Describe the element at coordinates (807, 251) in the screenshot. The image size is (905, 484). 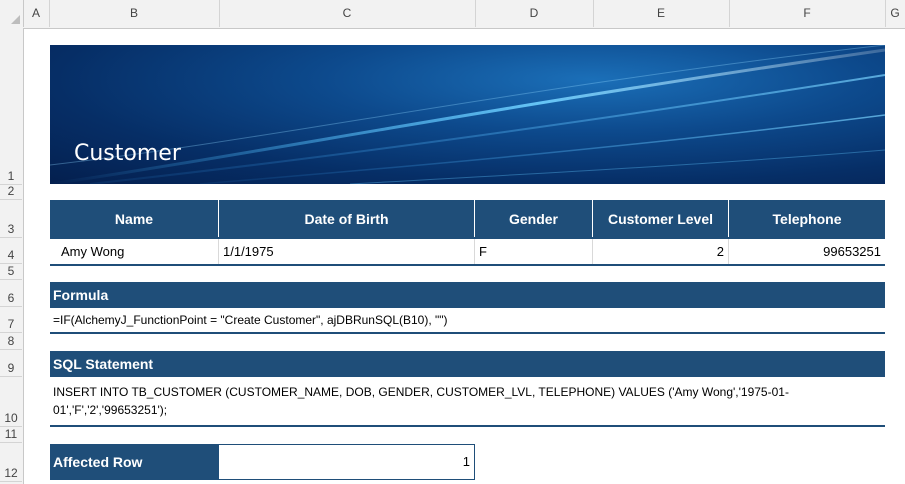
I see `cell-telephone: 99653251` at that location.